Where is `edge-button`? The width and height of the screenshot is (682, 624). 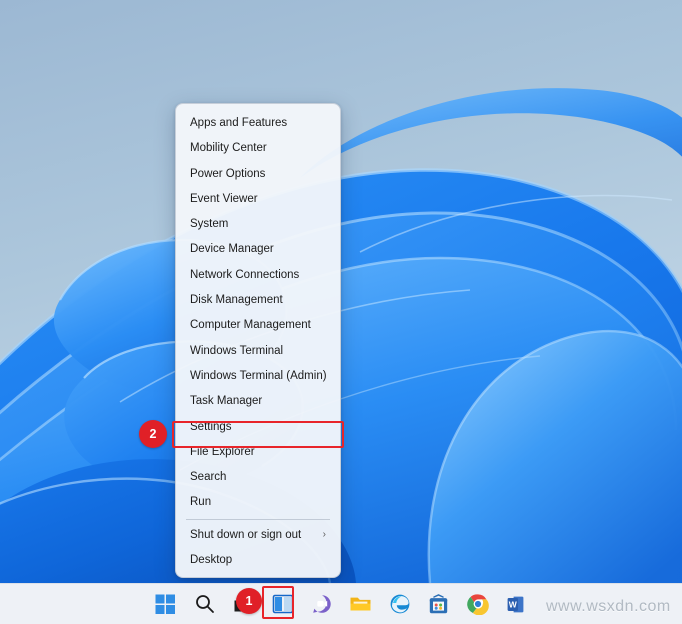
edge-button is located at coordinates (400, 604).